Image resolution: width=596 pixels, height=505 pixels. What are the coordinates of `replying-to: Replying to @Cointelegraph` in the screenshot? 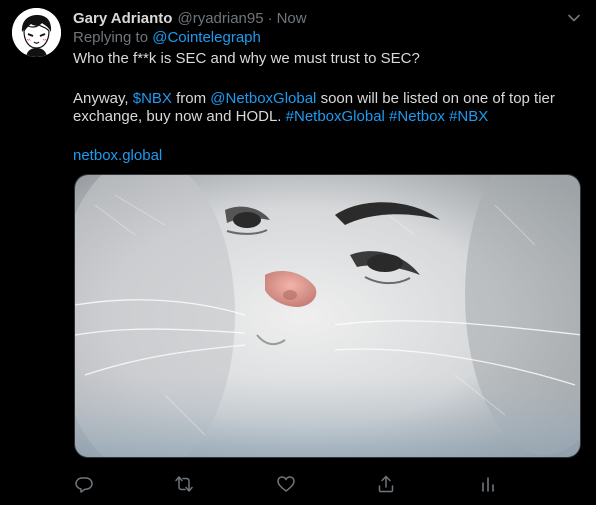 It's located at (167, 37).